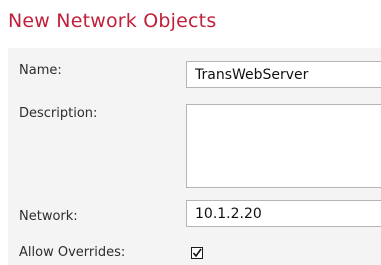 The width and height of the screenshot is (381, 265). I want to click on network-input, so click(283, 213).